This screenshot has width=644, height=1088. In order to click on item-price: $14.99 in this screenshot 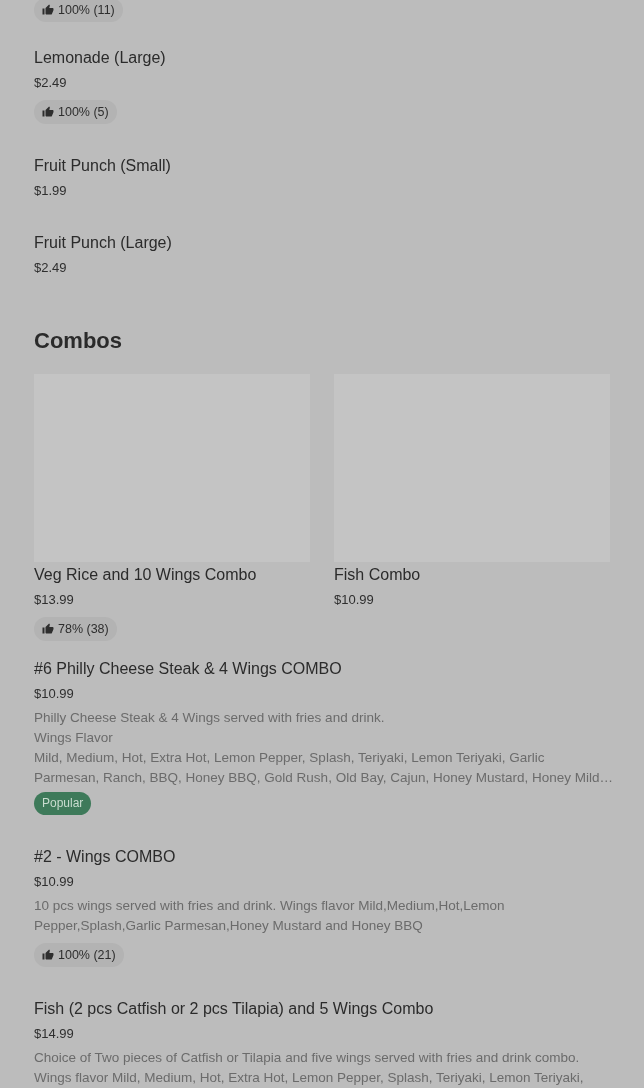, I will do `click(54, 1034)`.